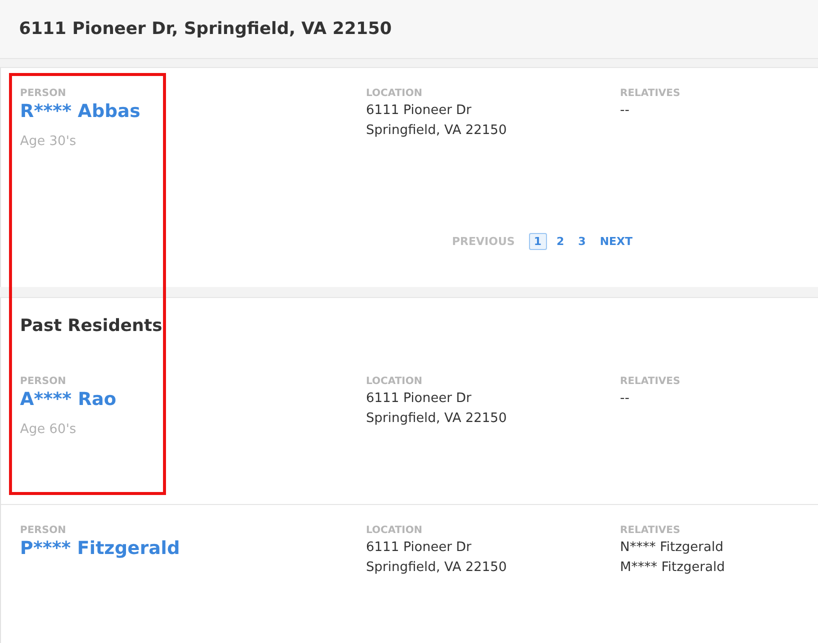 Image resolution: width=818 pixels, height=643 pixels. Describe the element at coordinates (49, 141) in the screenshot. I see `age-text: Age 30's` at that location.